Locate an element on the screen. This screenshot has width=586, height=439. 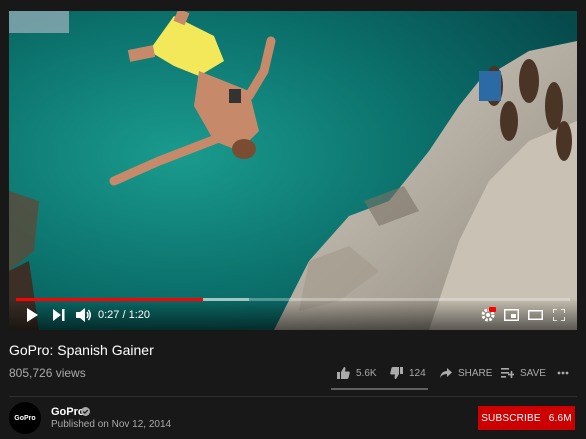
time-display: 0:27 / 1:20 is located at coordinates (124, 315).